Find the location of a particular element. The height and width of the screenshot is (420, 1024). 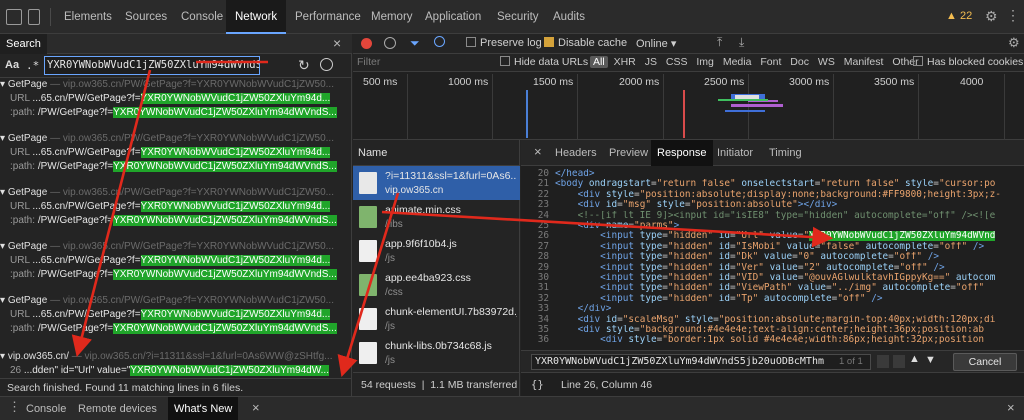

tab-sources: Sources is located at coordinates (146, 17).